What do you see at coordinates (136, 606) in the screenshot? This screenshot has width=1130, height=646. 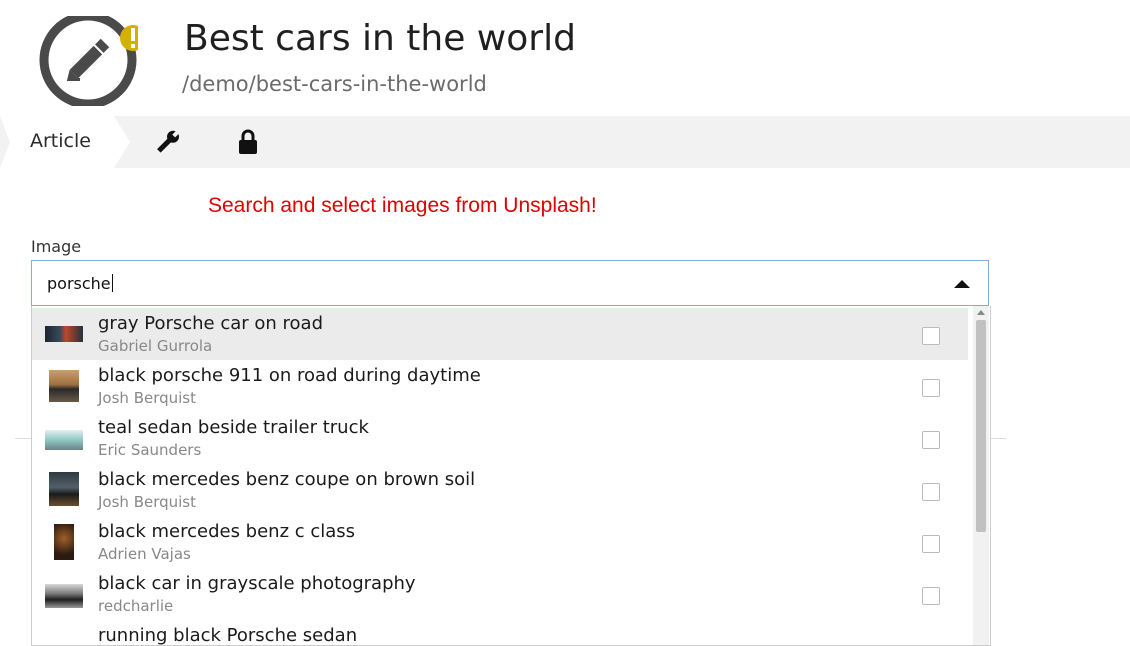 I see `result-author: redcharlie` at bounding box center [136, 606].